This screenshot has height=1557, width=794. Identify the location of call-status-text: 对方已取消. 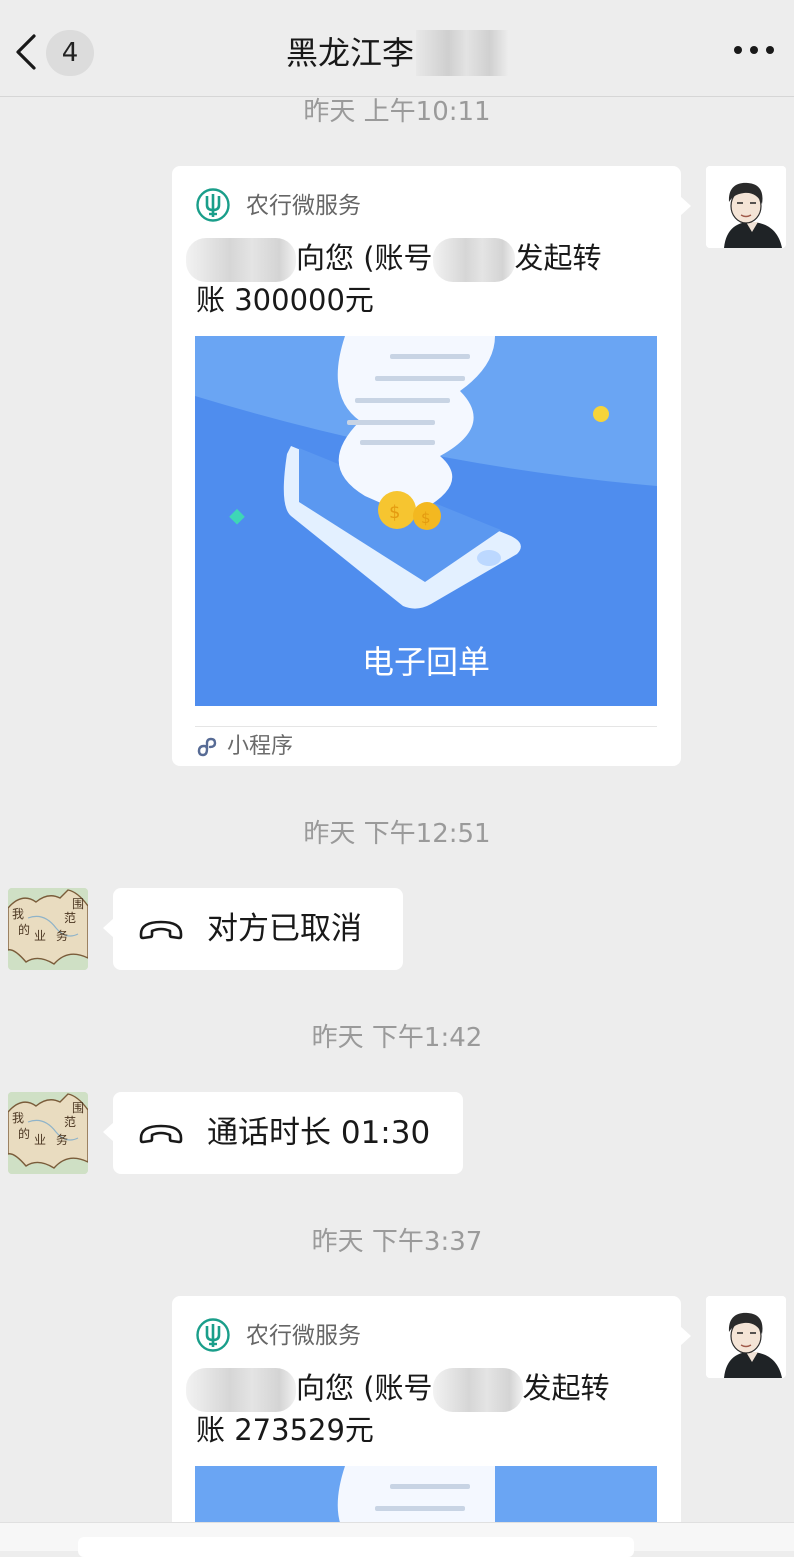
(284, 929).